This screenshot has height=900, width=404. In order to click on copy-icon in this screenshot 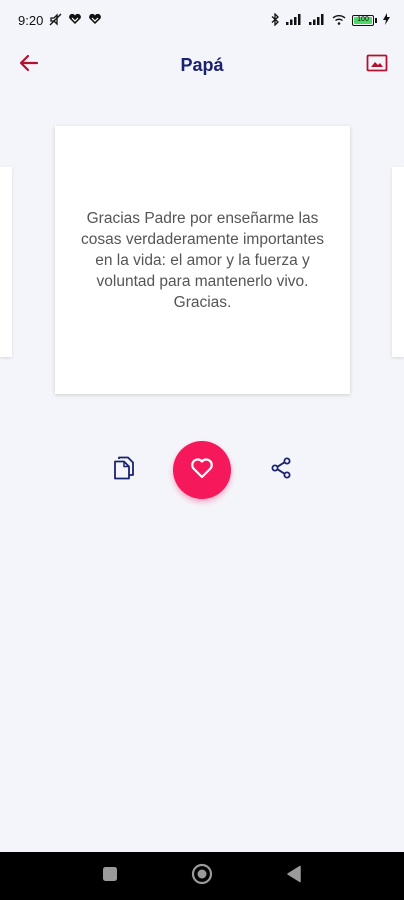, I will do `click(124, 470)`.